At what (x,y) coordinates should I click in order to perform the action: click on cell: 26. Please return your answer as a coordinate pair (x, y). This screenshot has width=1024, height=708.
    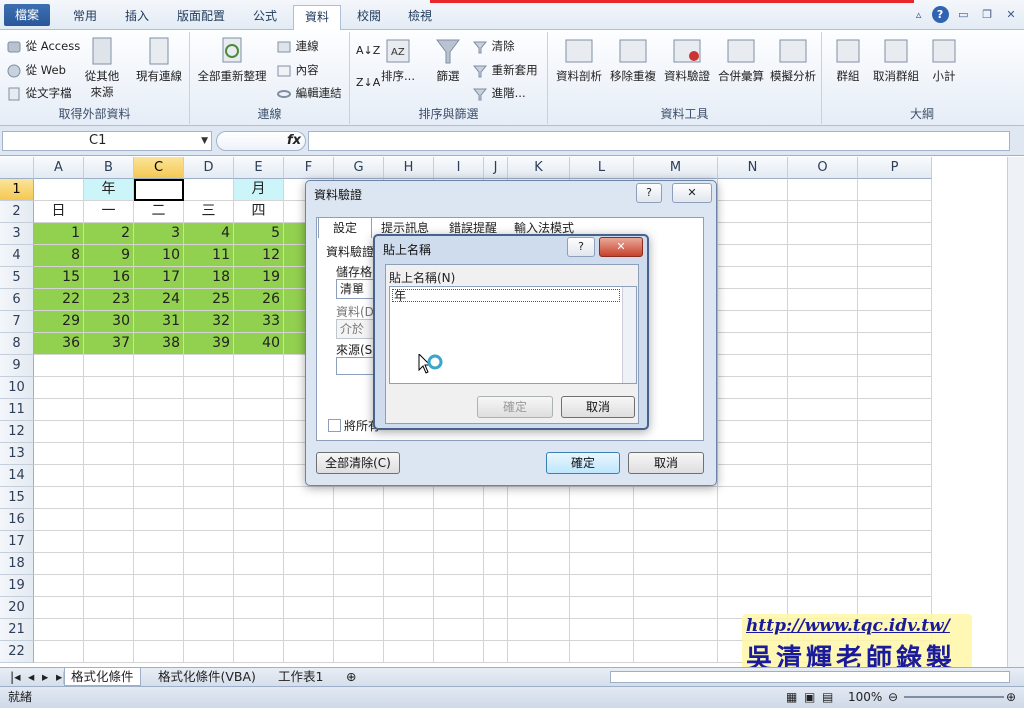
    Looking at the image, I should click on (259, 300).